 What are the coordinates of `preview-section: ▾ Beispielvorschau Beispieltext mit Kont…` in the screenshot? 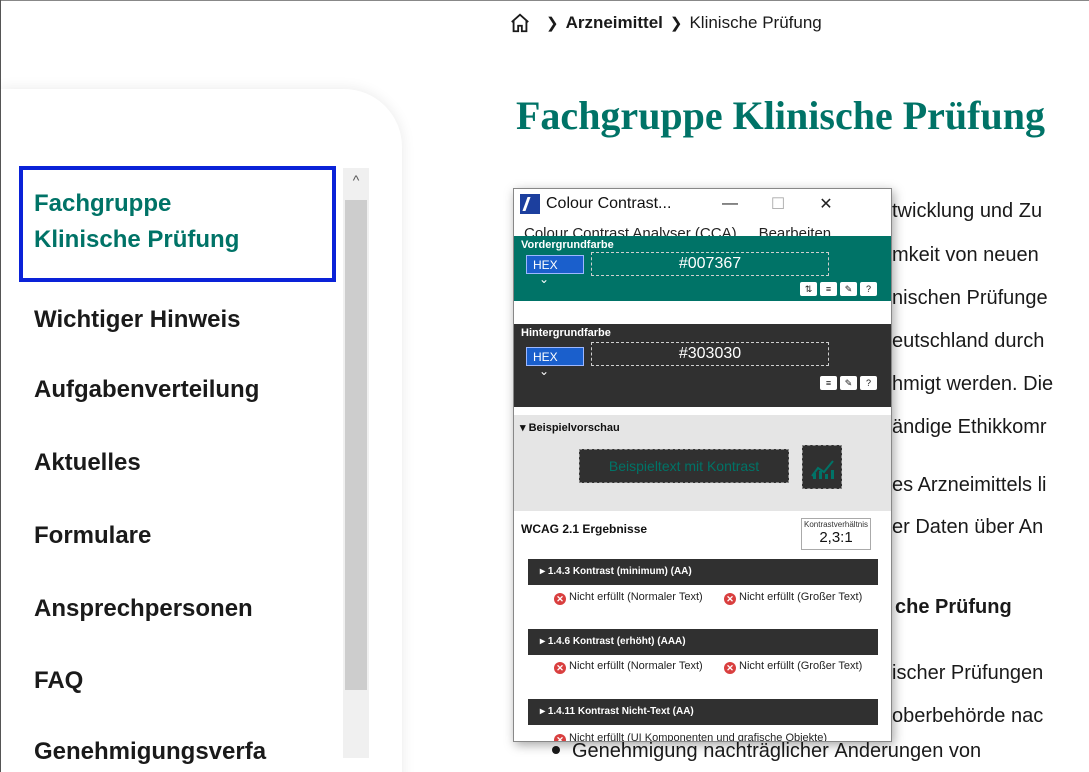 It's located at (702, 463).